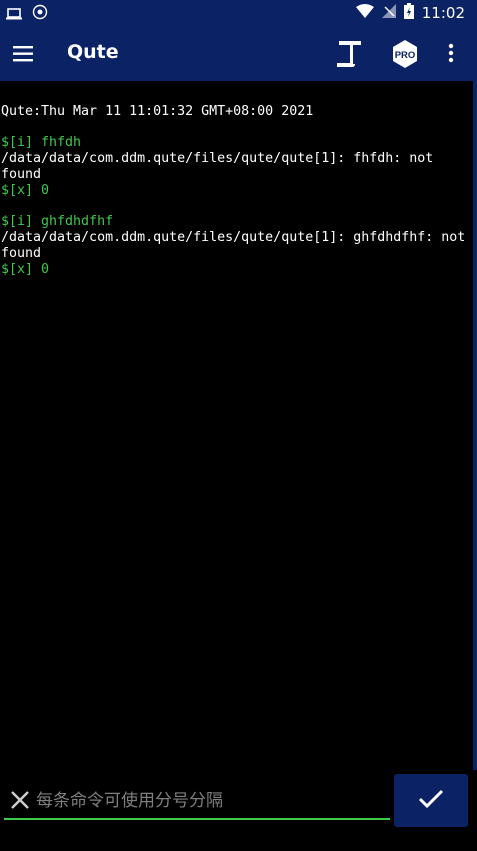 The image size is (477, 851). I want to click on hamburger-menu-icon, so click(23, 54).